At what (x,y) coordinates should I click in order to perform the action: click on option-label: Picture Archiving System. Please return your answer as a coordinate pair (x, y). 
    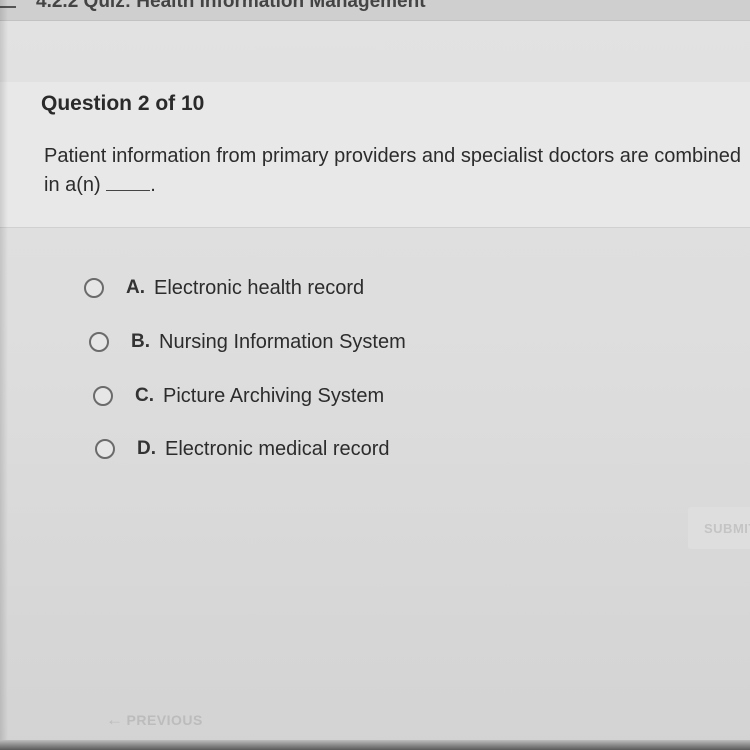
    Looking at the image, I should click on (274, 395).